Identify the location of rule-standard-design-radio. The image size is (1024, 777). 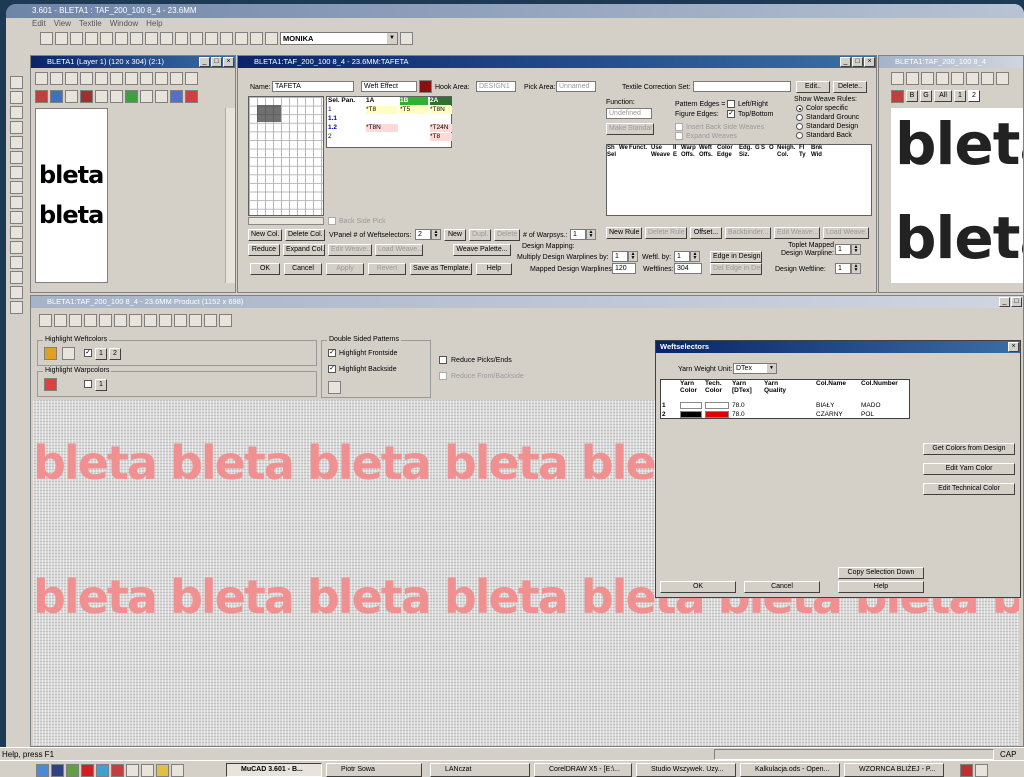
(799, 126).